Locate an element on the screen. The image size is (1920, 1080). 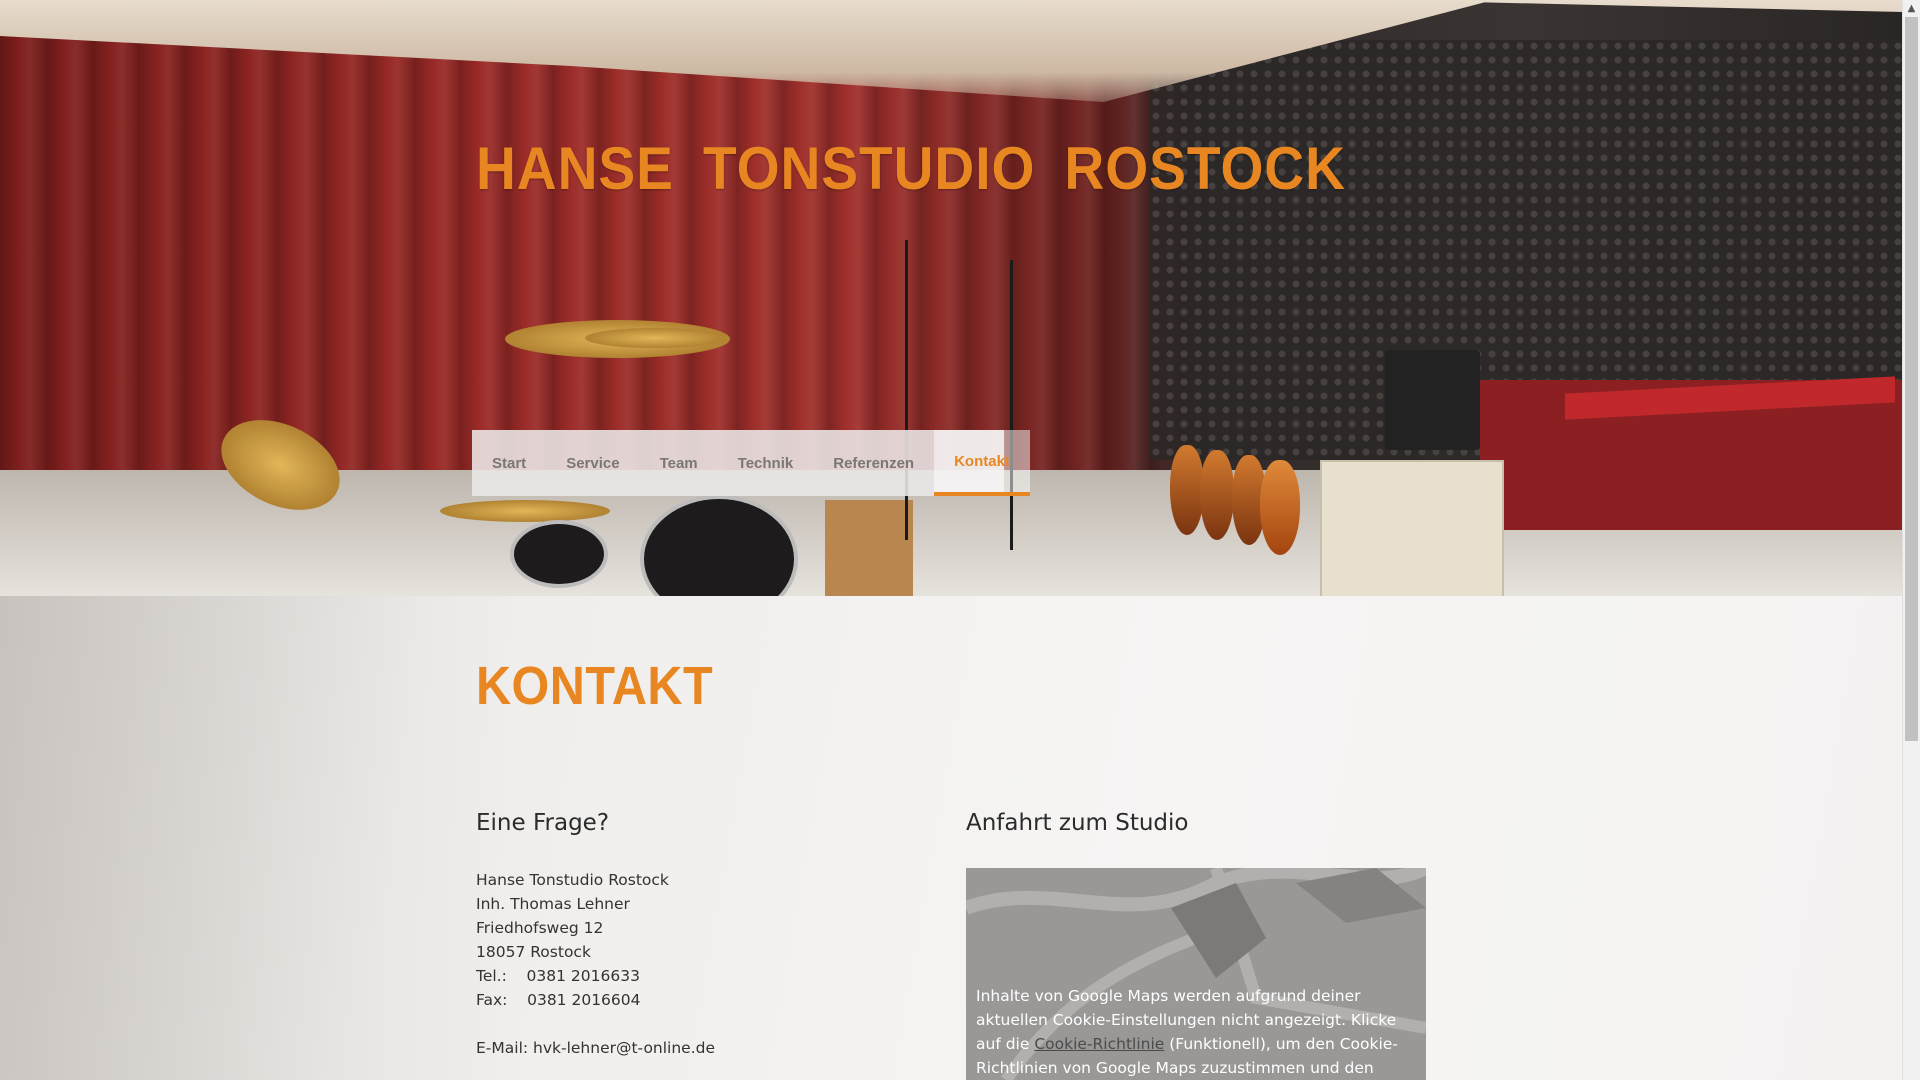
nav-item-kontakt: Kontakt is located at coordinates (982, 463).